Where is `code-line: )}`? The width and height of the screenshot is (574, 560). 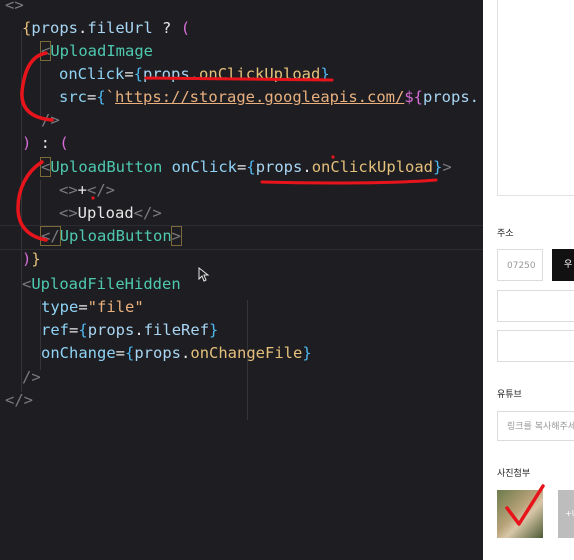
code-line: )} is located at coordinates (31, 259).